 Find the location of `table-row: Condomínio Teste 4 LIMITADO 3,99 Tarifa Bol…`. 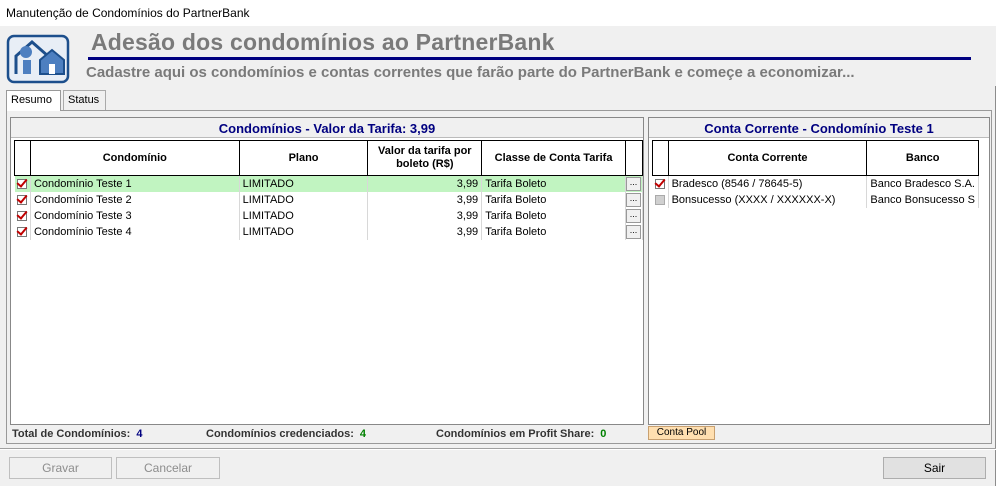

table-row: Condomínio Teste 4 LIMITADO 3,99 Tarifa Bol… is located at coordinates (329, 231).